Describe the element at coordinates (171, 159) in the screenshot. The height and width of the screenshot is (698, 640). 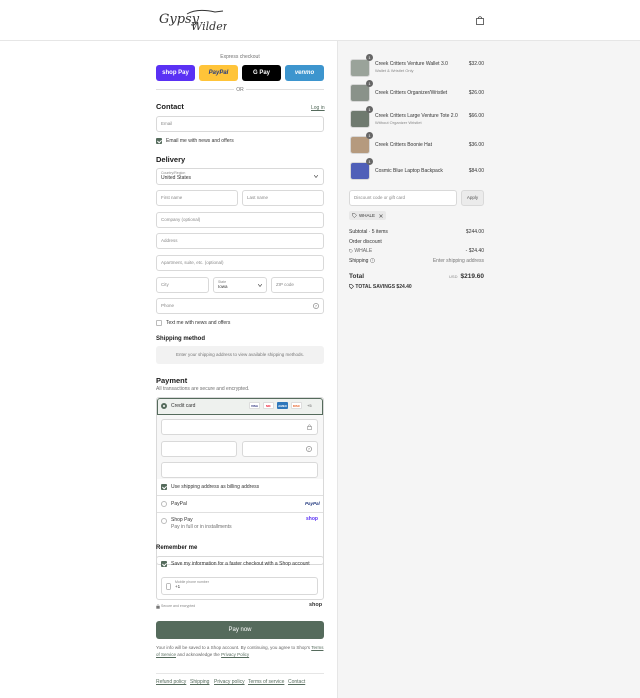
I see `delivery-heading: Delivery` at that location.